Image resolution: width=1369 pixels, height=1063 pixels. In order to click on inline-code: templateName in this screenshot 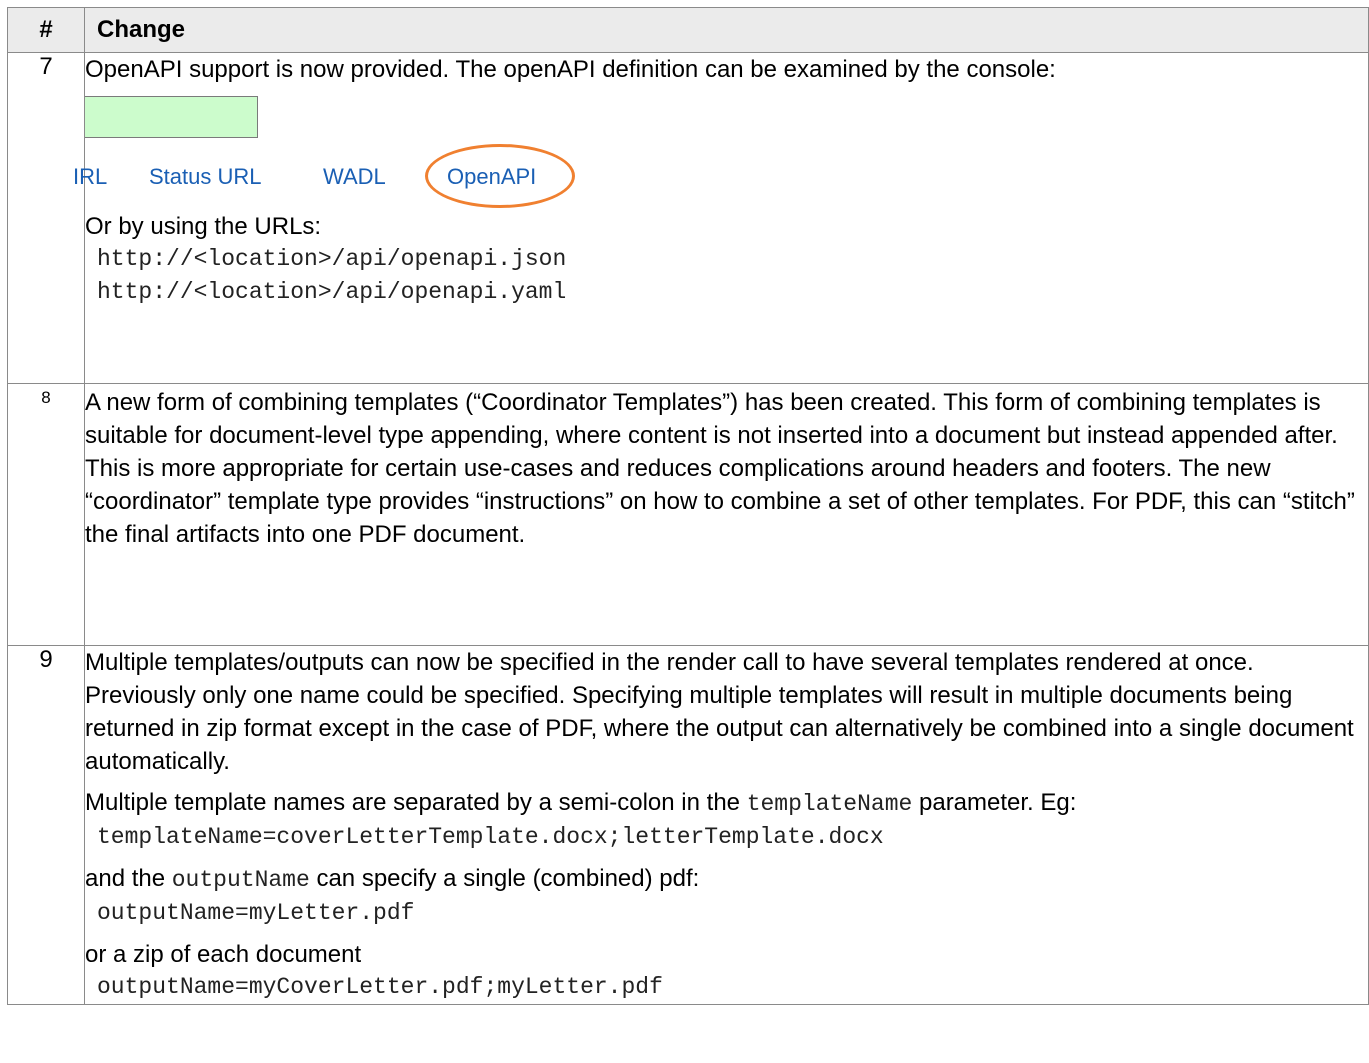, I will do `click(829, 804)`.